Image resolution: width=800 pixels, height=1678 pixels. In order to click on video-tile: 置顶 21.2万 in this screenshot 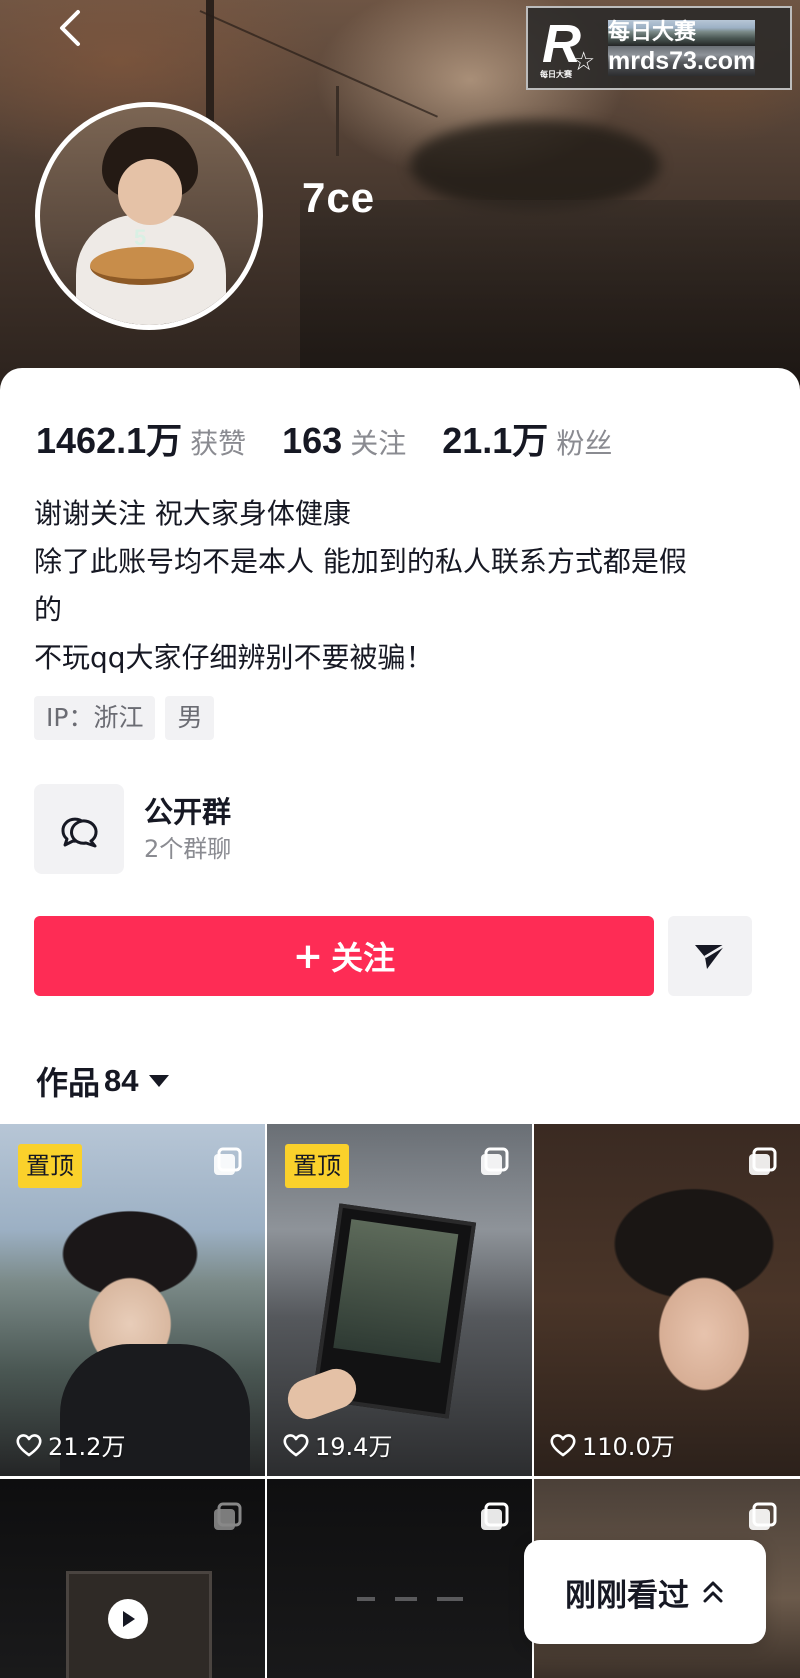, I will do `click(132, 1300)`.